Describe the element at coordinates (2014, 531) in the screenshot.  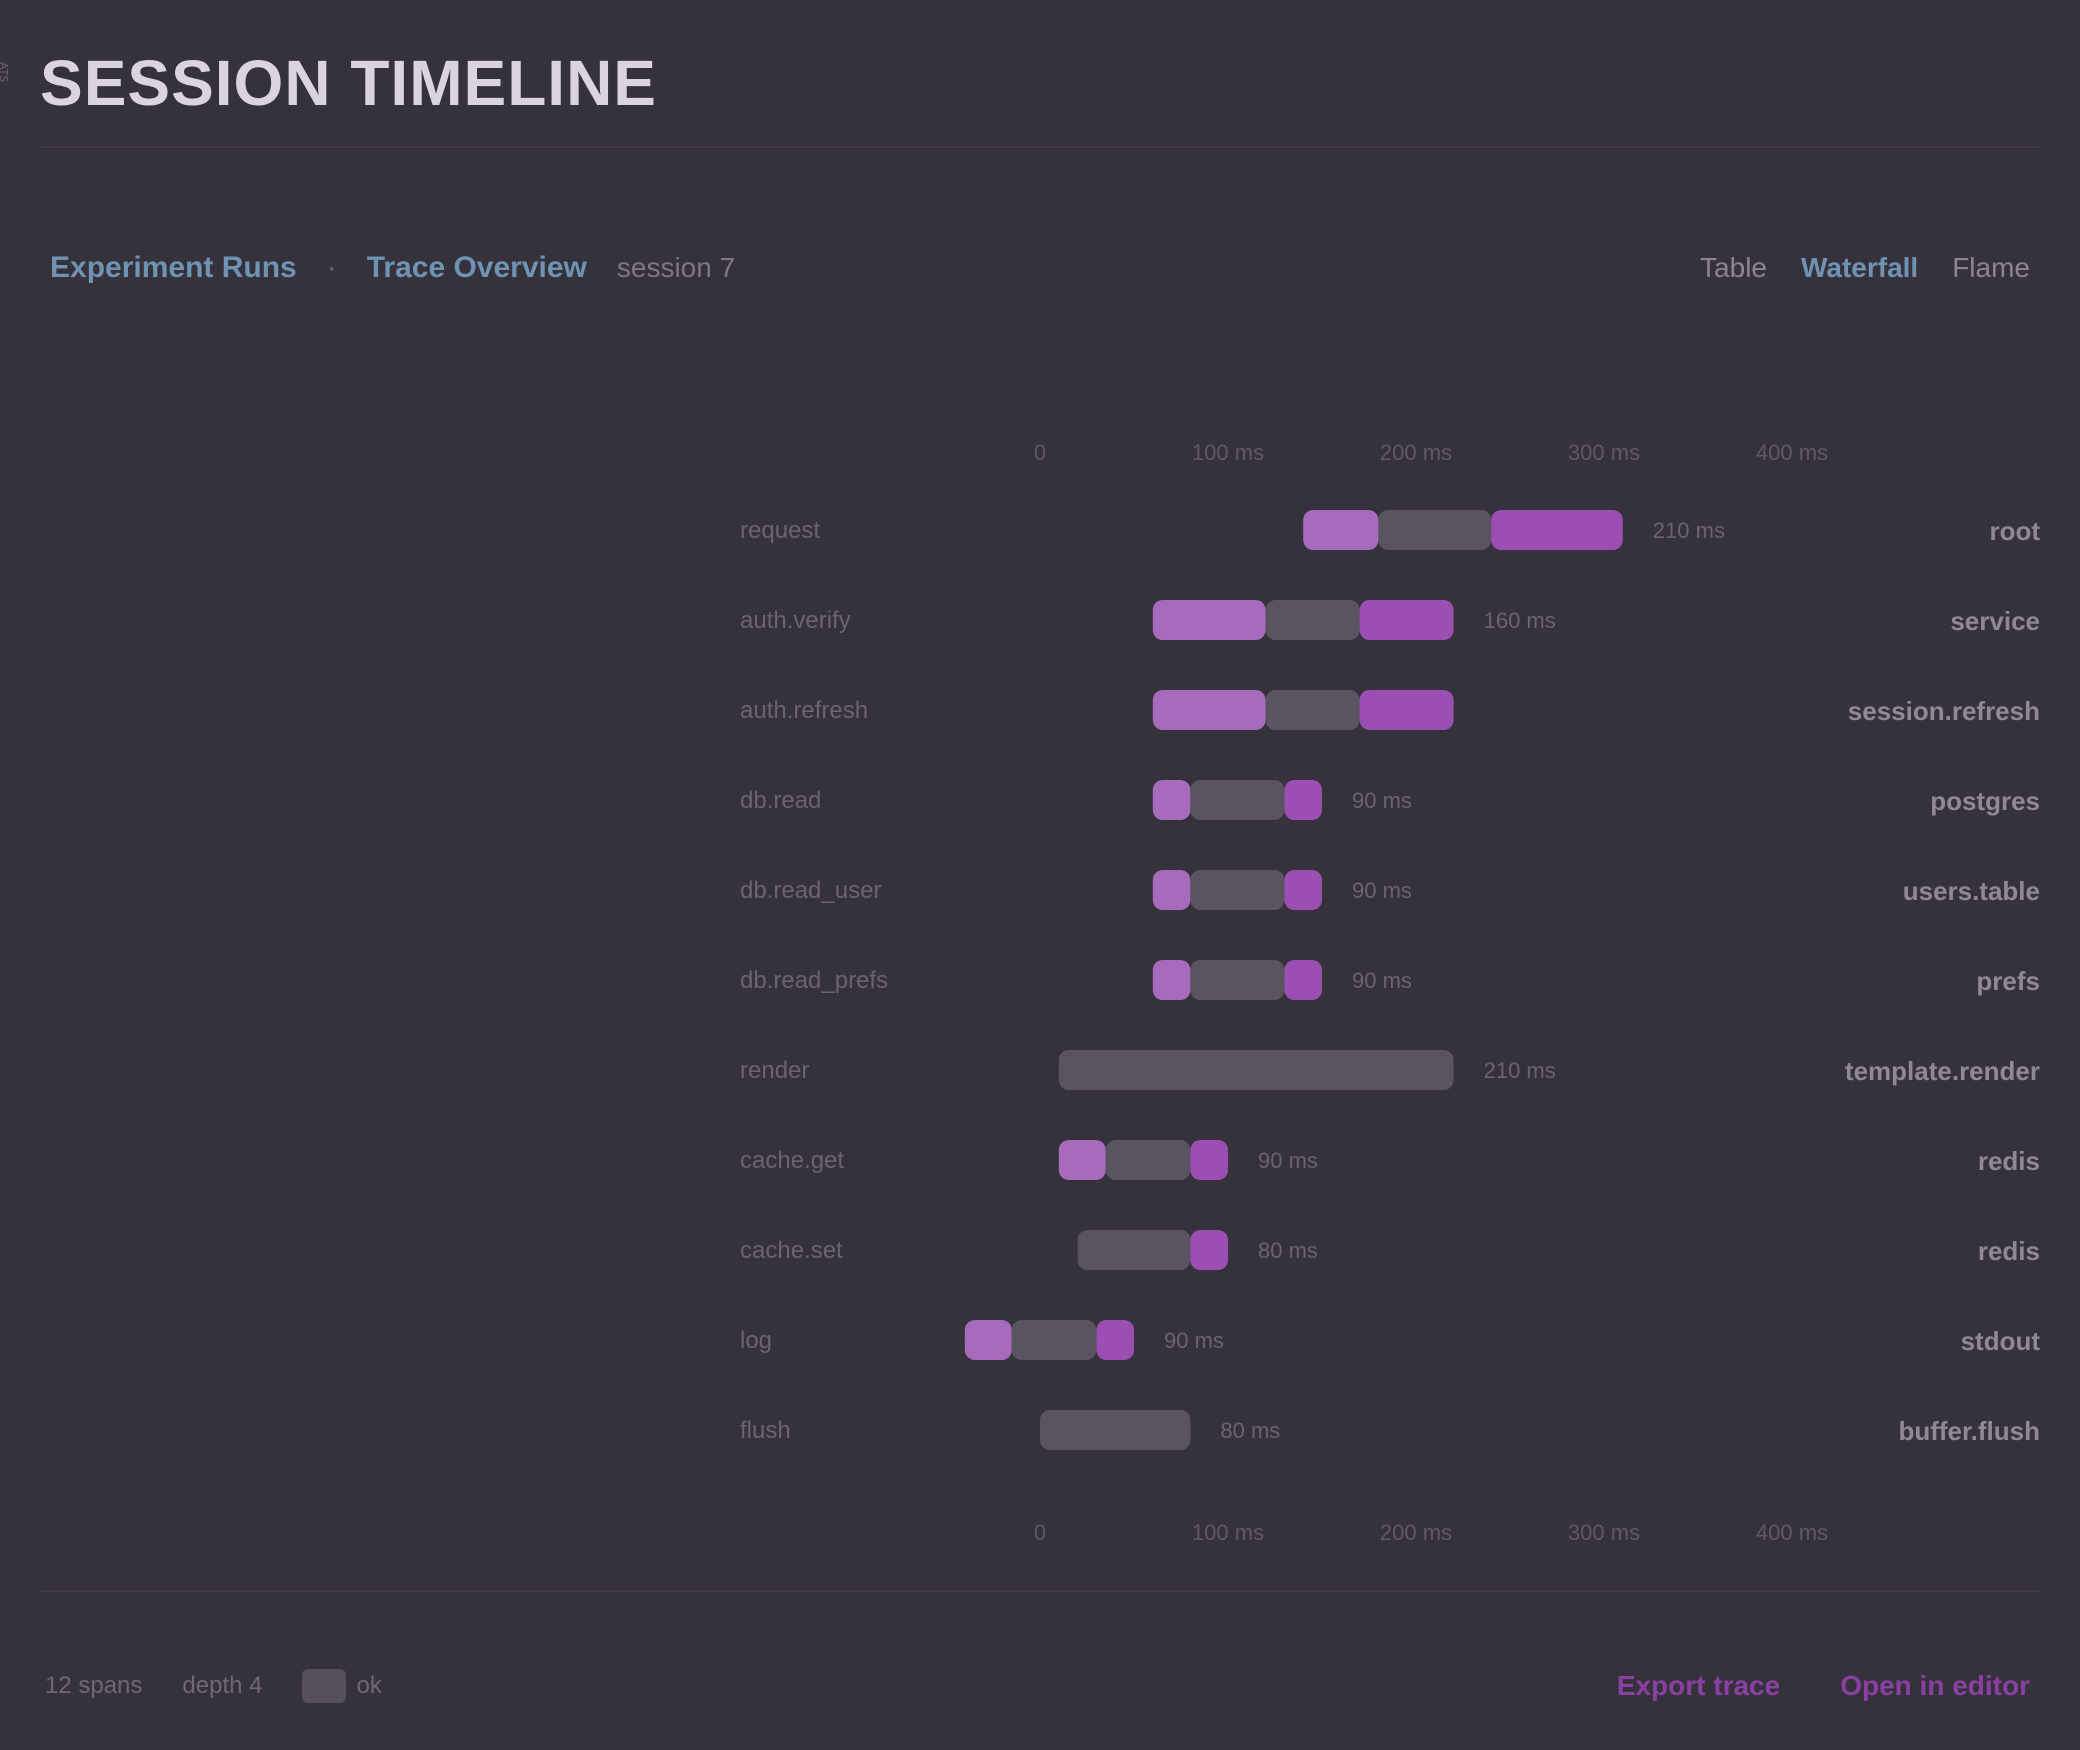
I see `row-right-label: root` at that location.